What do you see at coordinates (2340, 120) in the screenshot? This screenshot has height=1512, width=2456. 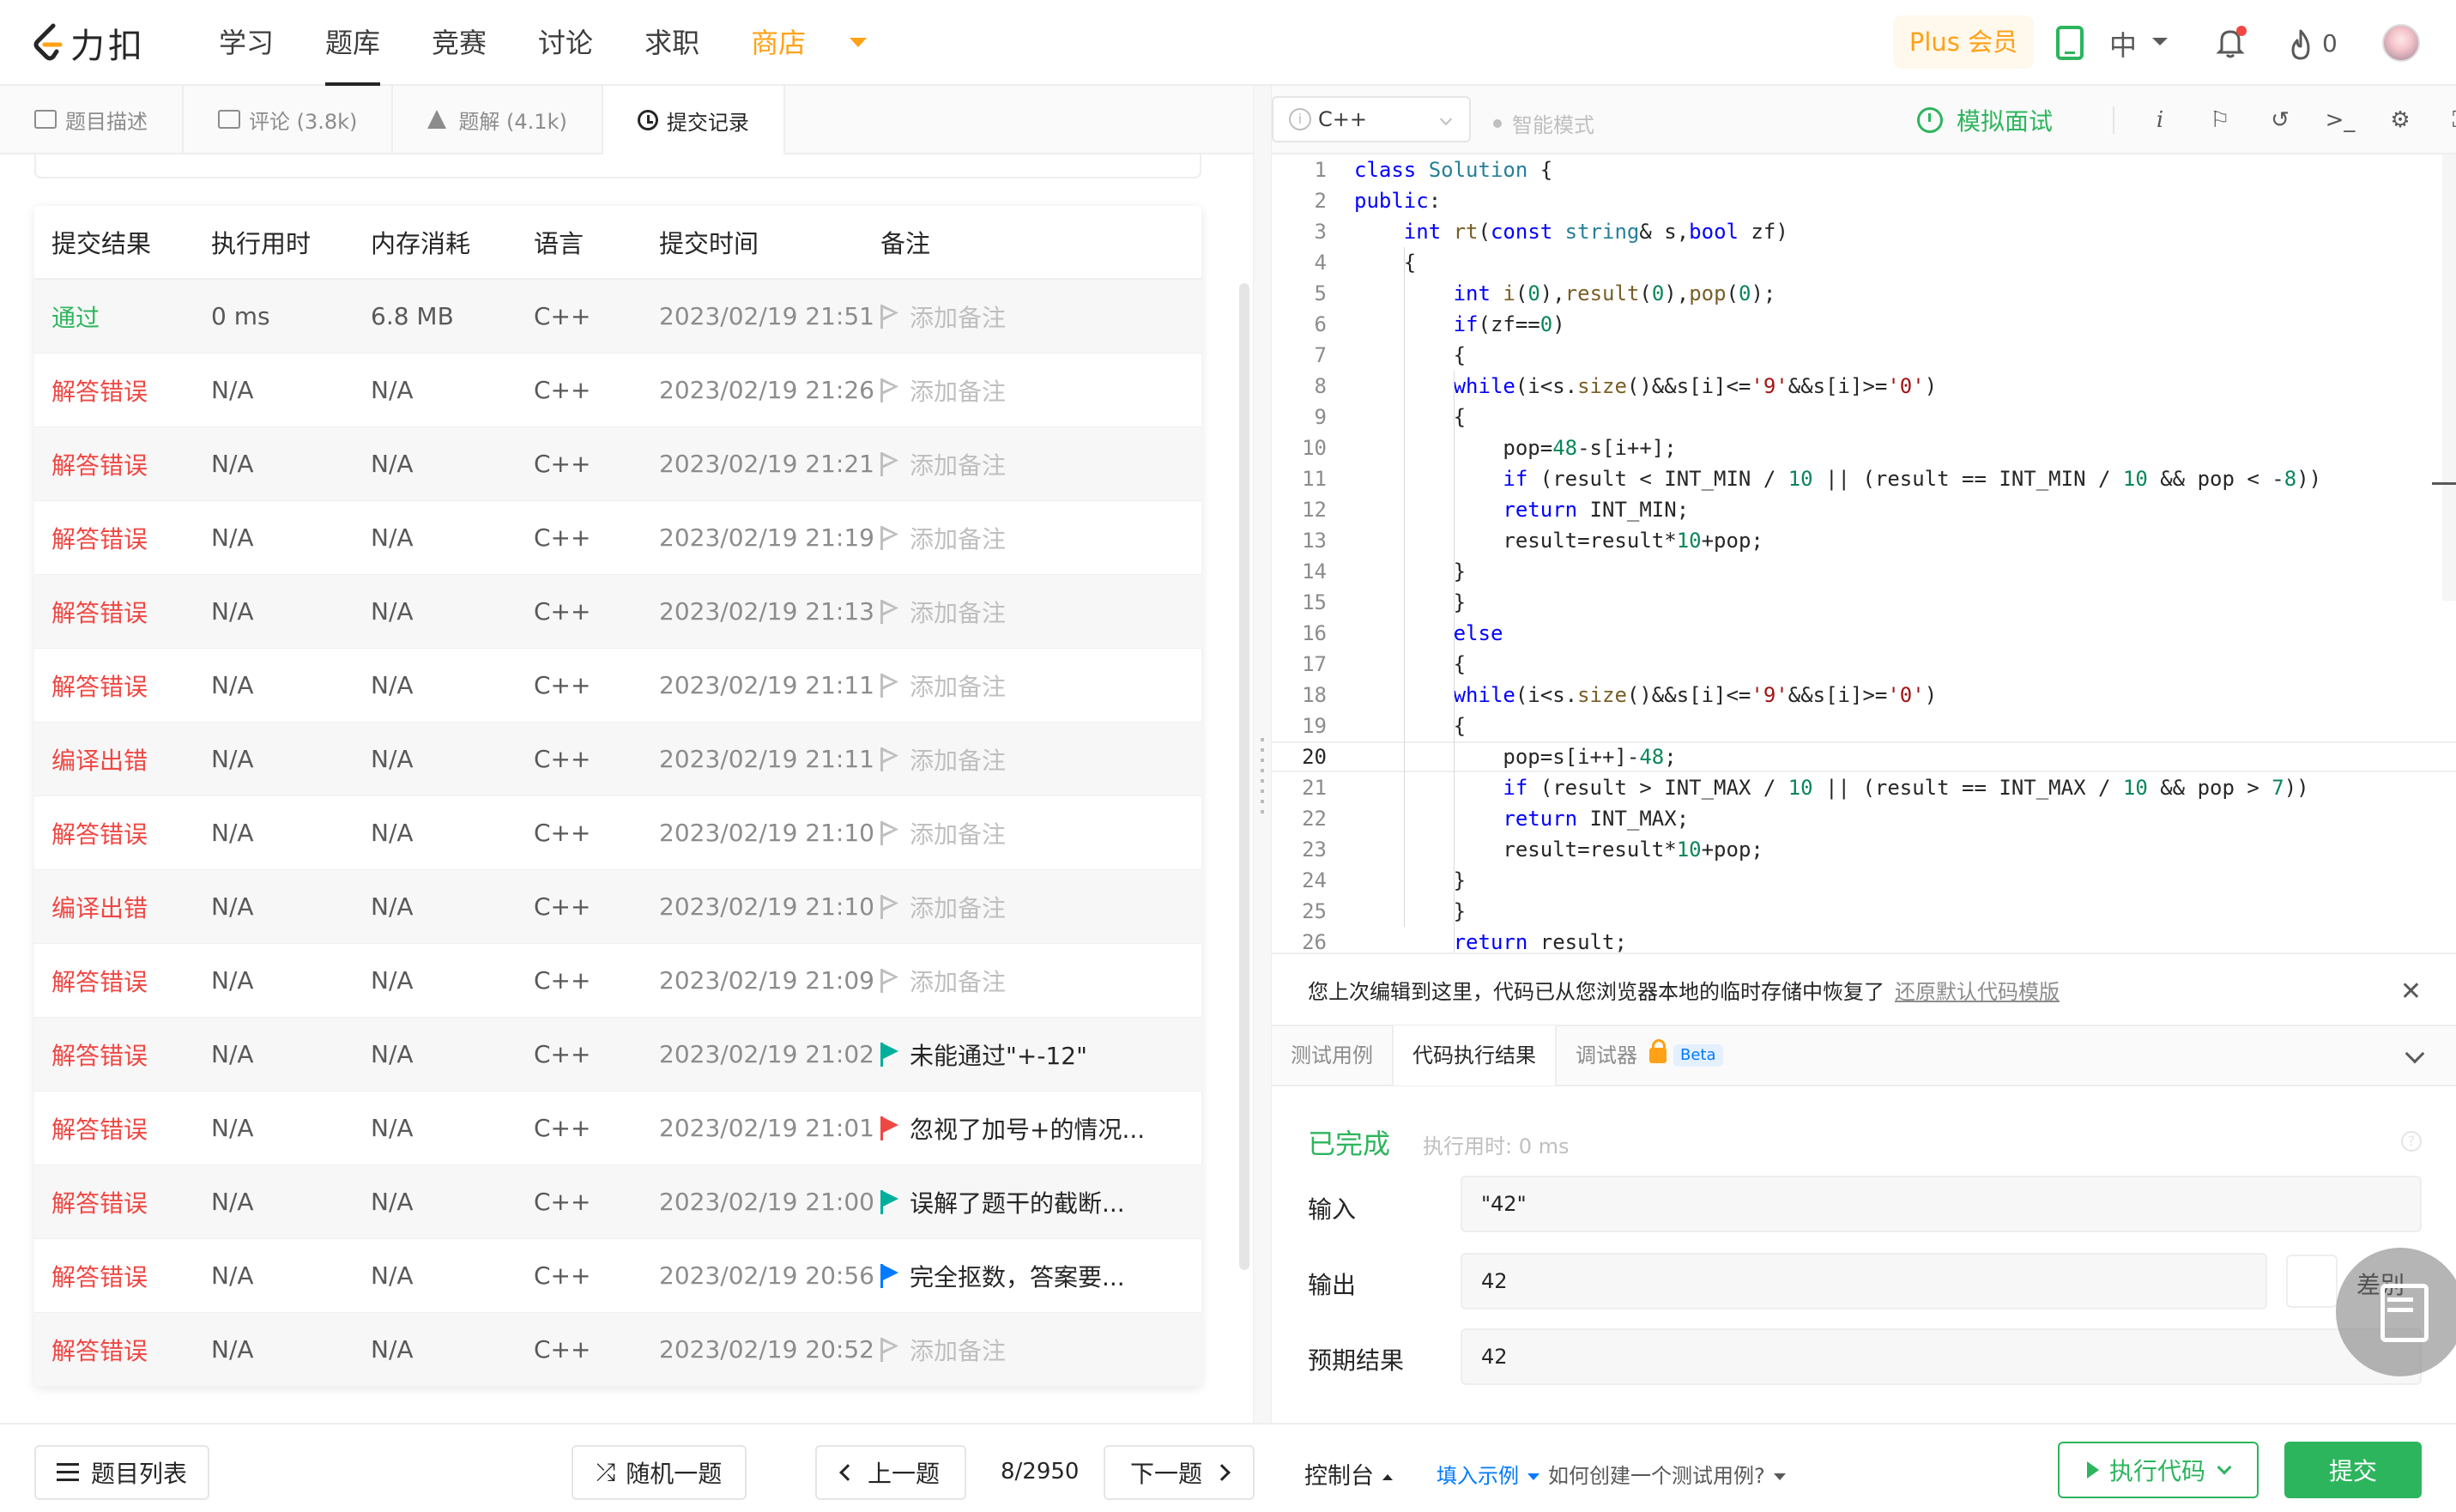 I see `terminal-icon: >_` at bounding box center [2340, 120].